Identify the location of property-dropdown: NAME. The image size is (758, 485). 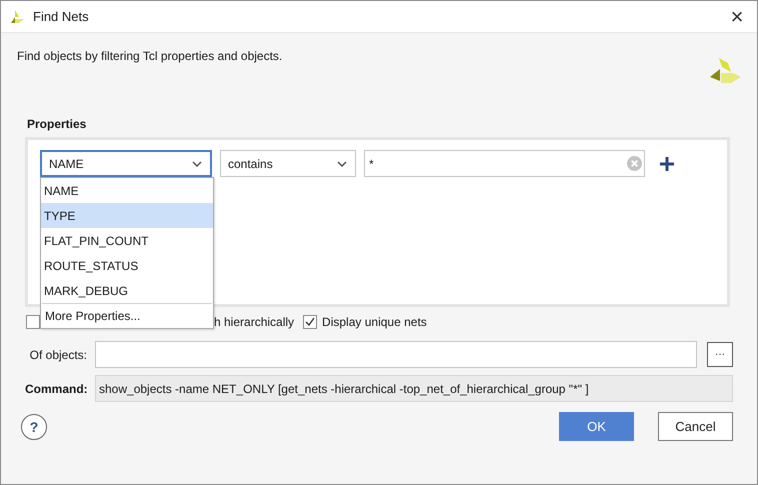
(126, 163).